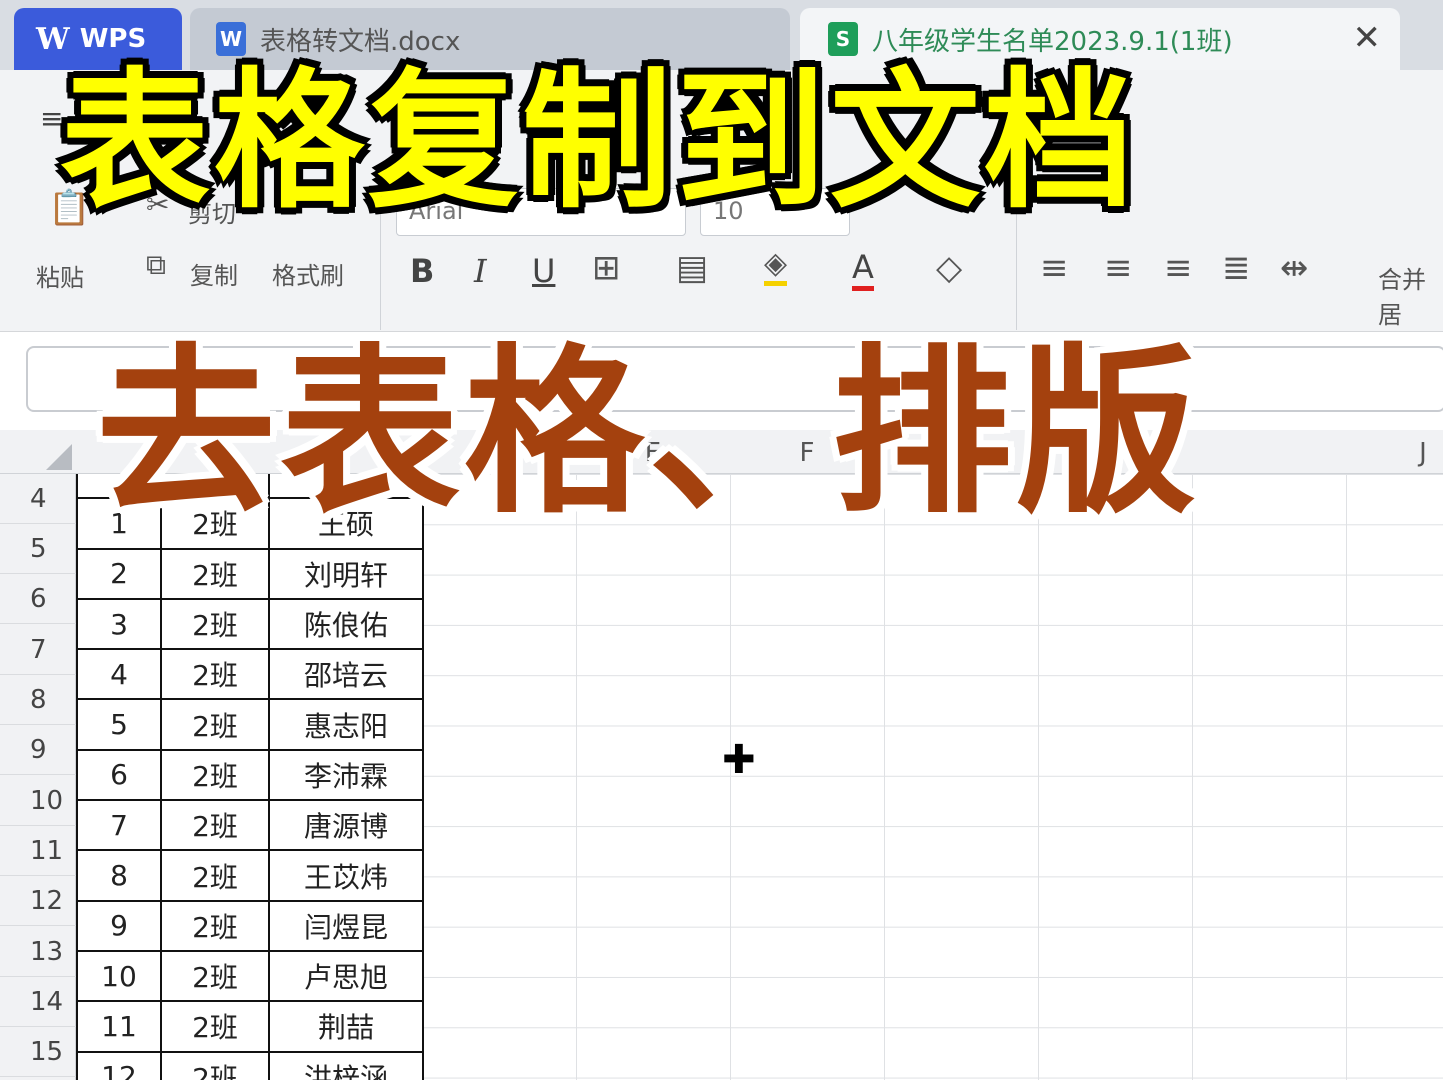 The height and width of the screenshot is (1080, 1443). I want to click on cell-name: 刘明轩, so click(346, 573).